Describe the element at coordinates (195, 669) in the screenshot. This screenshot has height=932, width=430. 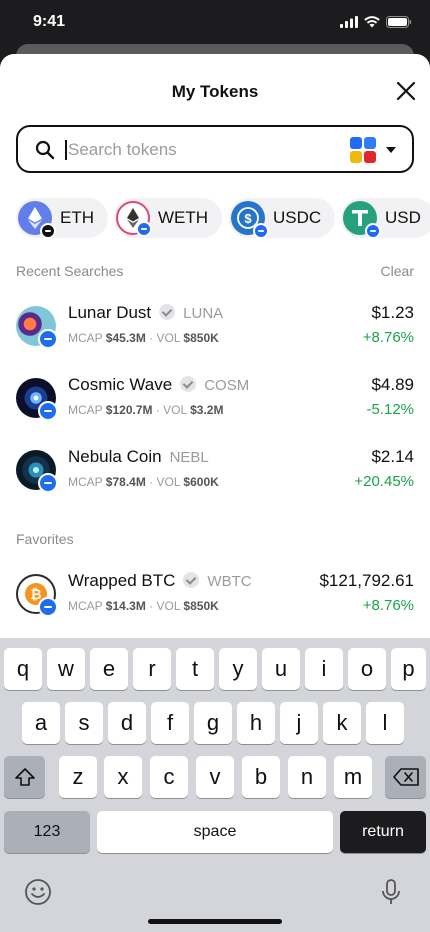
I see `key-t: t` at that location.